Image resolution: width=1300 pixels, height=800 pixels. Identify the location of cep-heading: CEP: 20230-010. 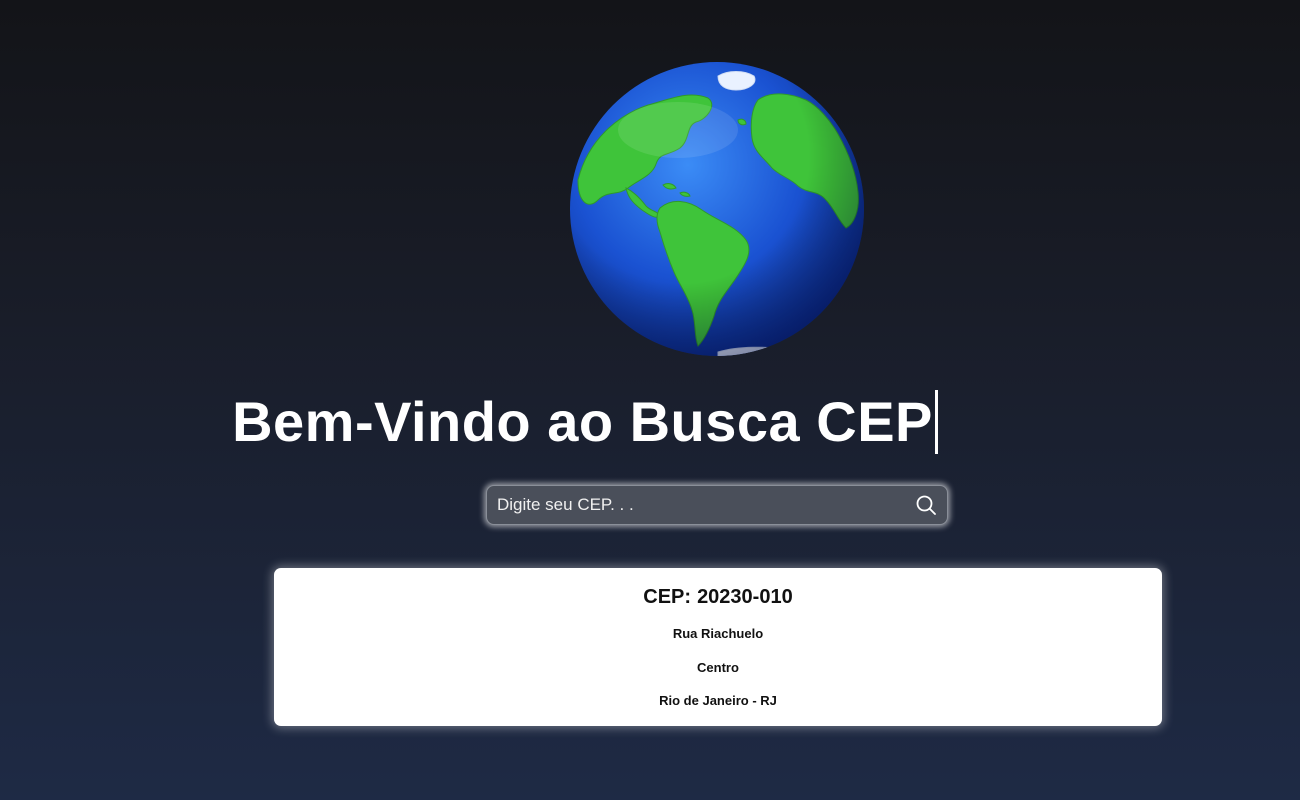
(718, 597).